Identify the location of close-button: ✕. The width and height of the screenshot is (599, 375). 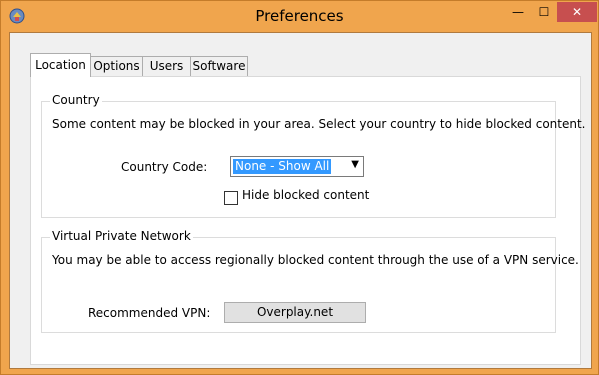
(577, 12).